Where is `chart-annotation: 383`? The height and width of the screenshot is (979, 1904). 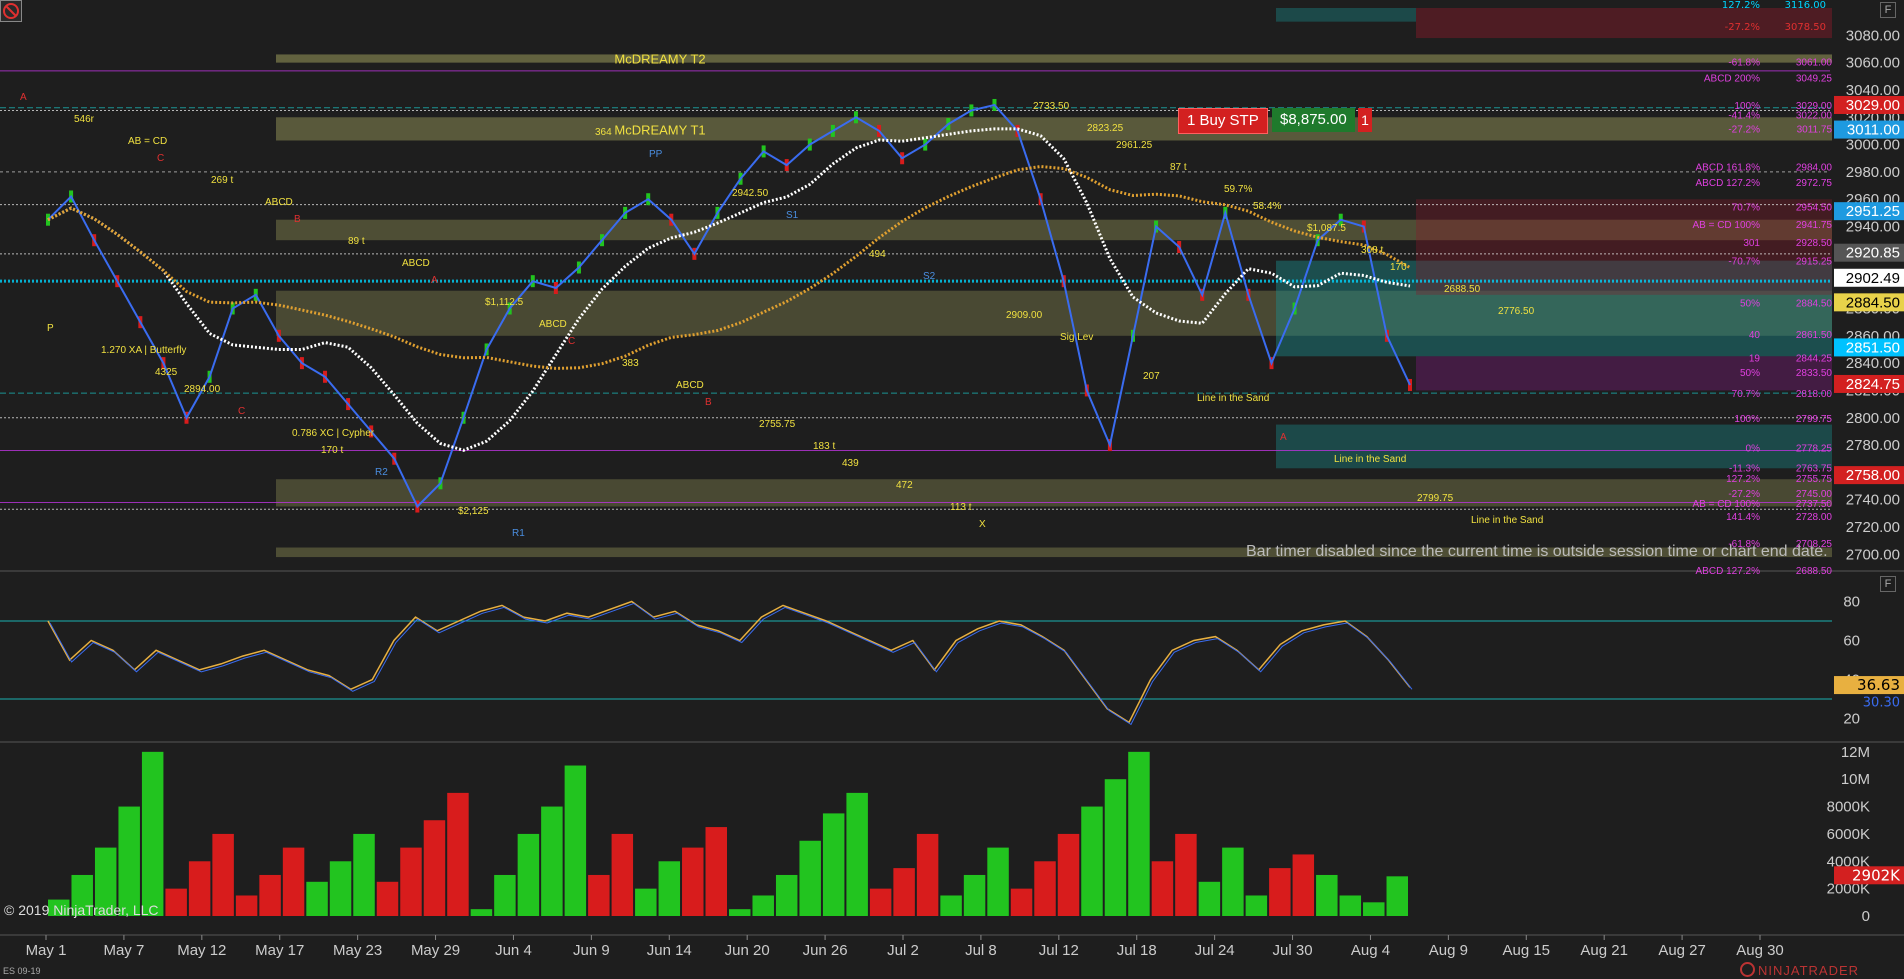
chart-annotation: 383 is located at coordinates (630, 363).